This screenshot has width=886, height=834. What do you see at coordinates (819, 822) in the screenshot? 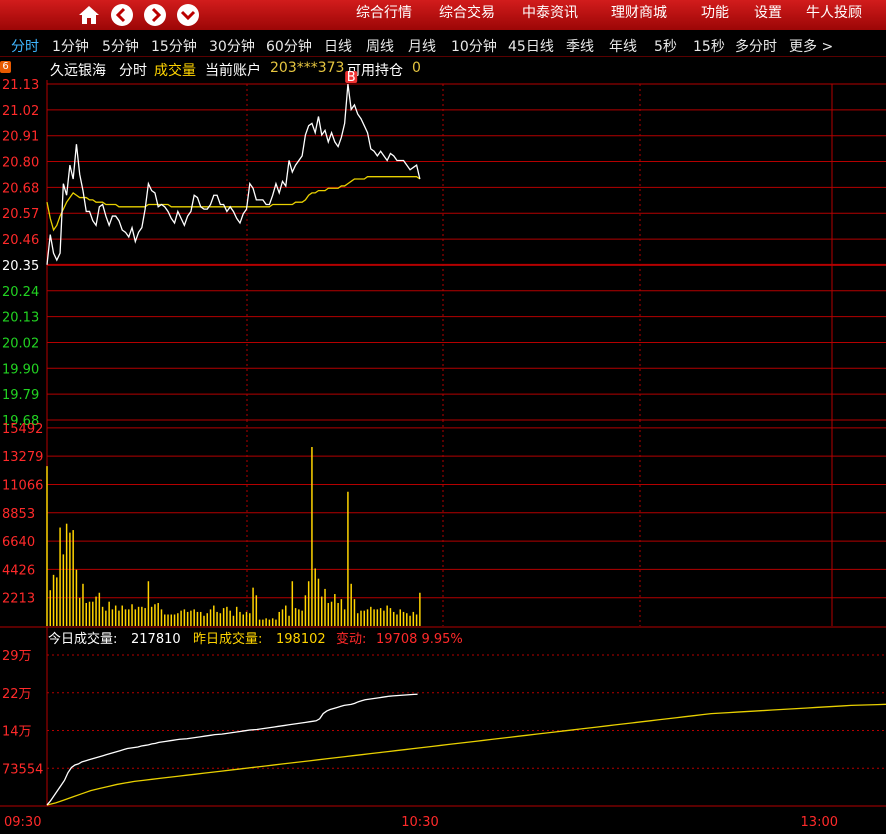
I see `time-tick-label: 13:00` at bounding box center [819, 822].